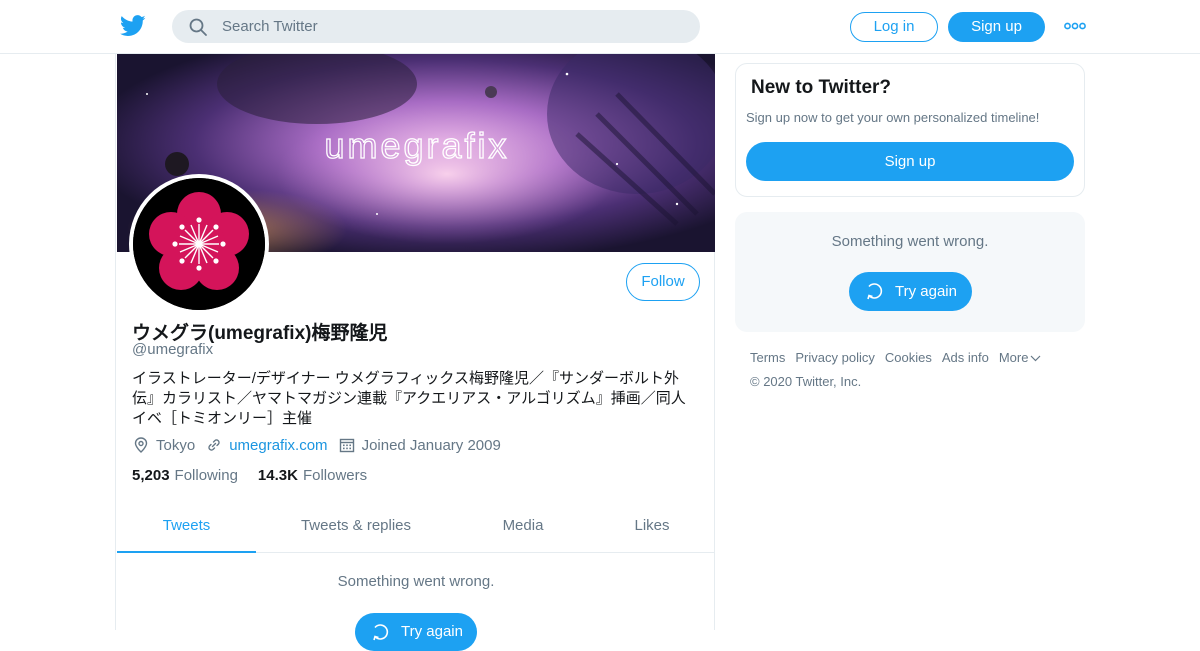 The height and width of the screenshot is (651, 1200). Describe the element at coordinates (834, 357) in the screenshot. I see `footer-link-privacy: Privacy policy` at that location.